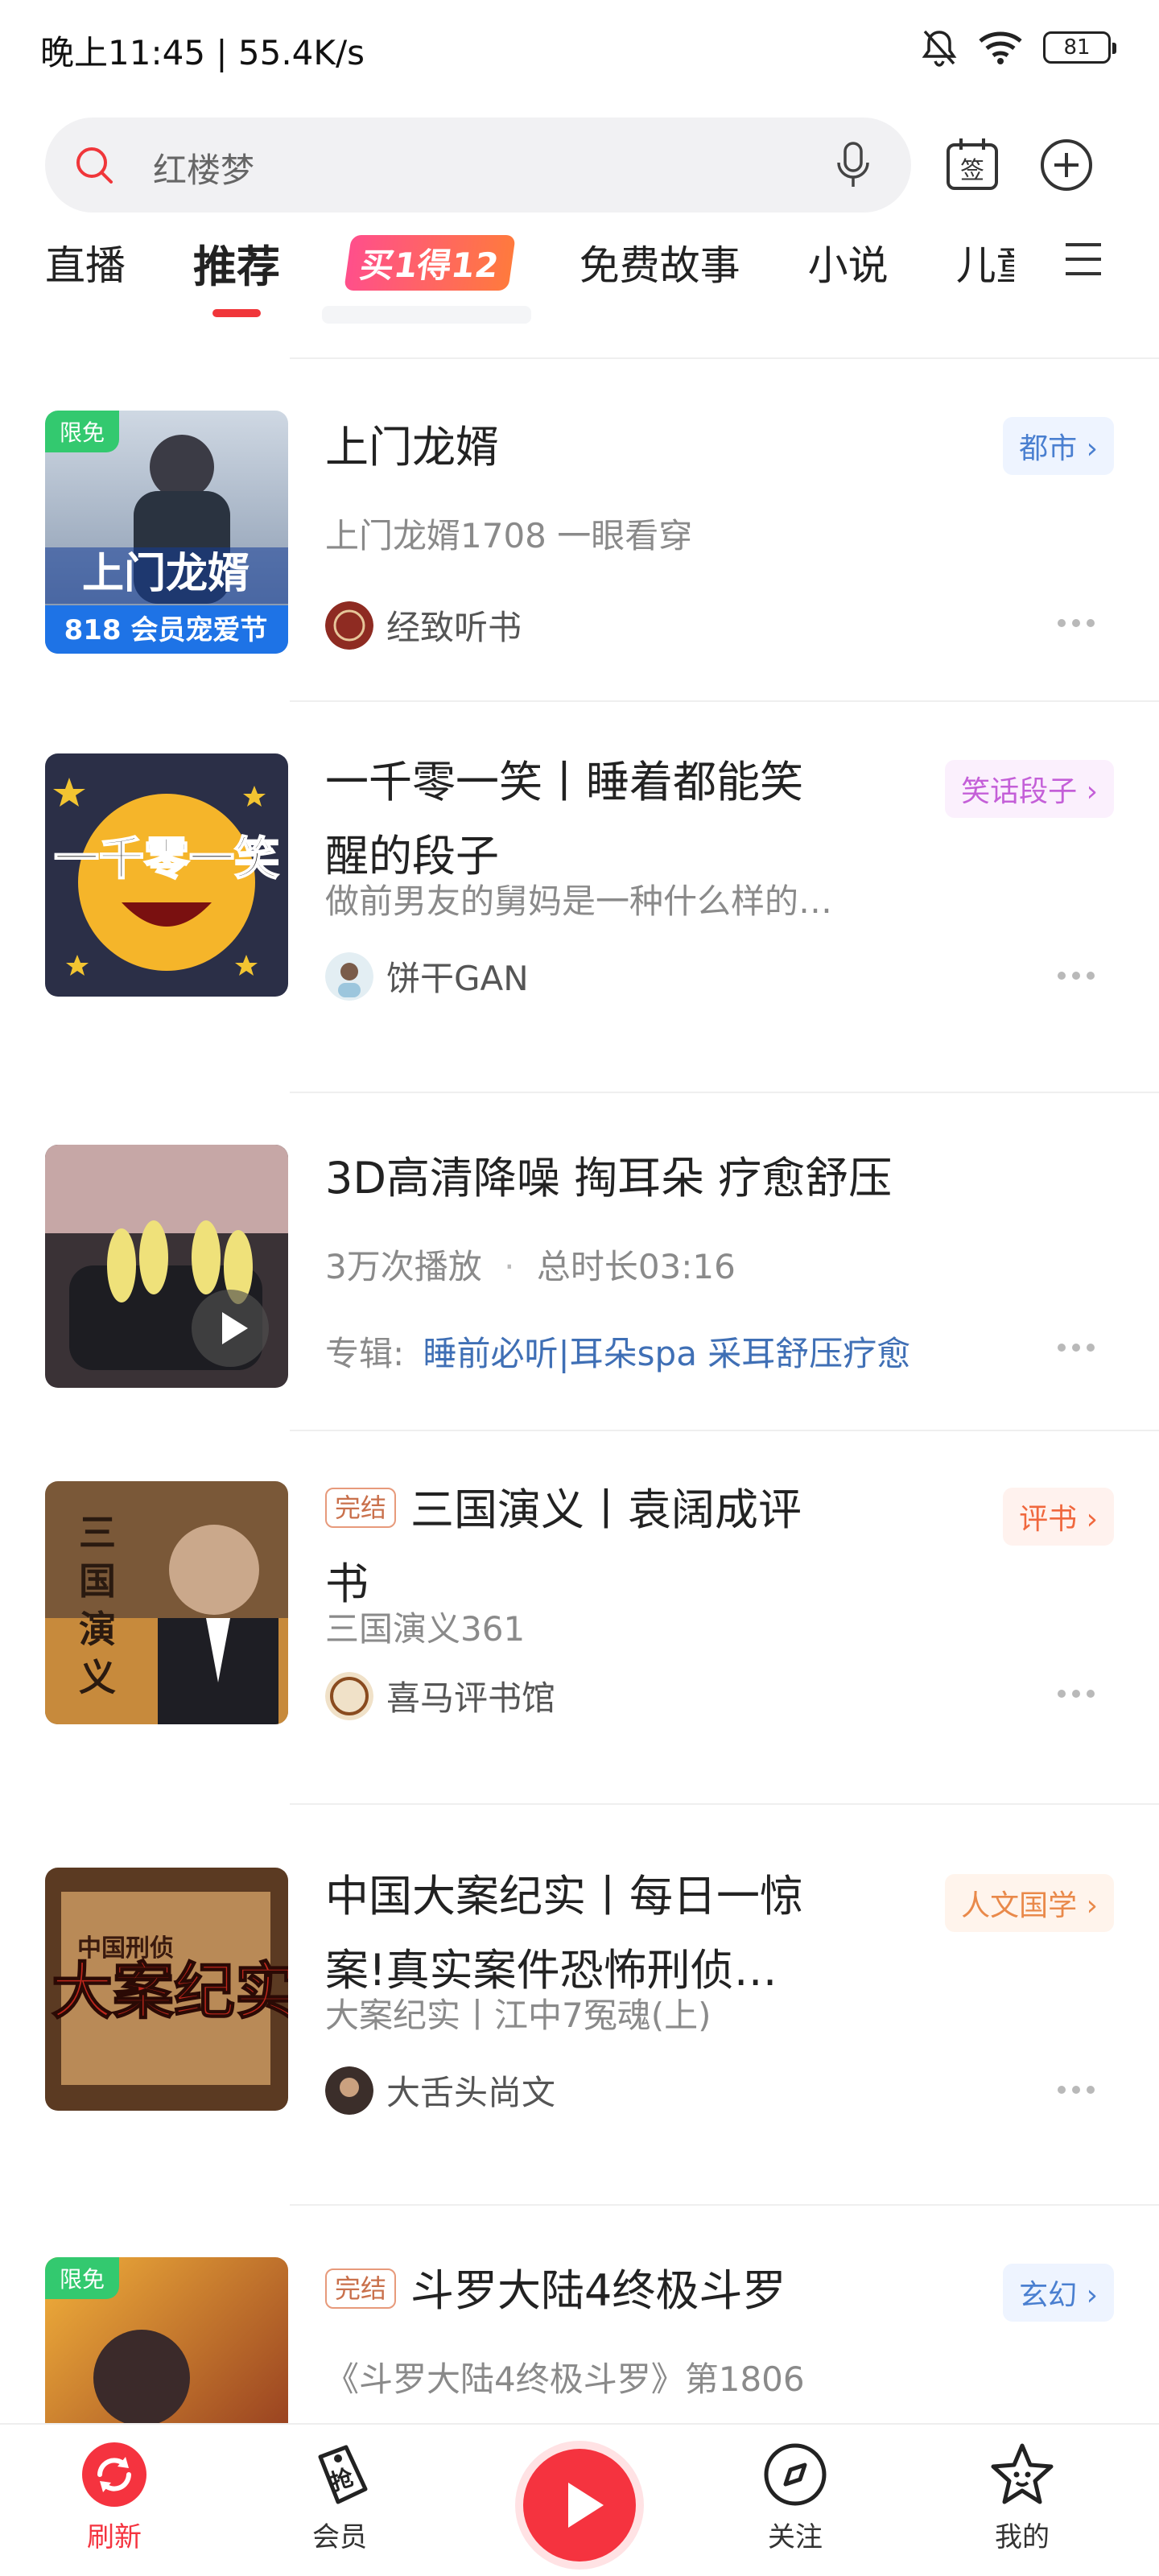 The image size is (1159, 2576). Describe the element at coordinates (795, 2474) in the screenshot. I see `compass-icon` at that location.